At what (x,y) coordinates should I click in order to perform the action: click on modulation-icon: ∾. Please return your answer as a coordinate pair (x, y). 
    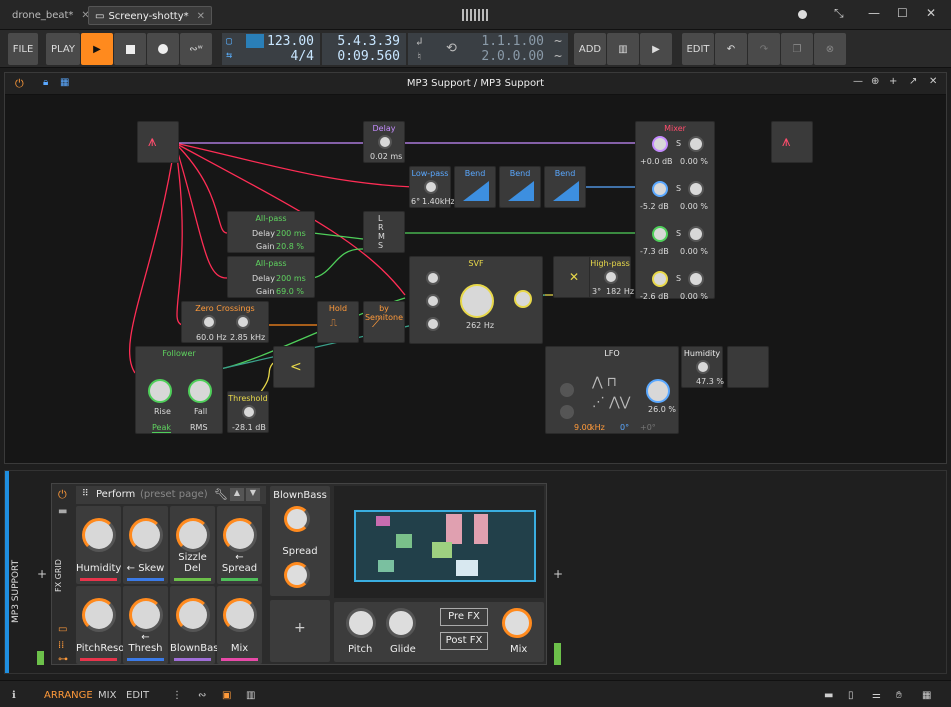
    Looking at the image, I should click on (202, 695).